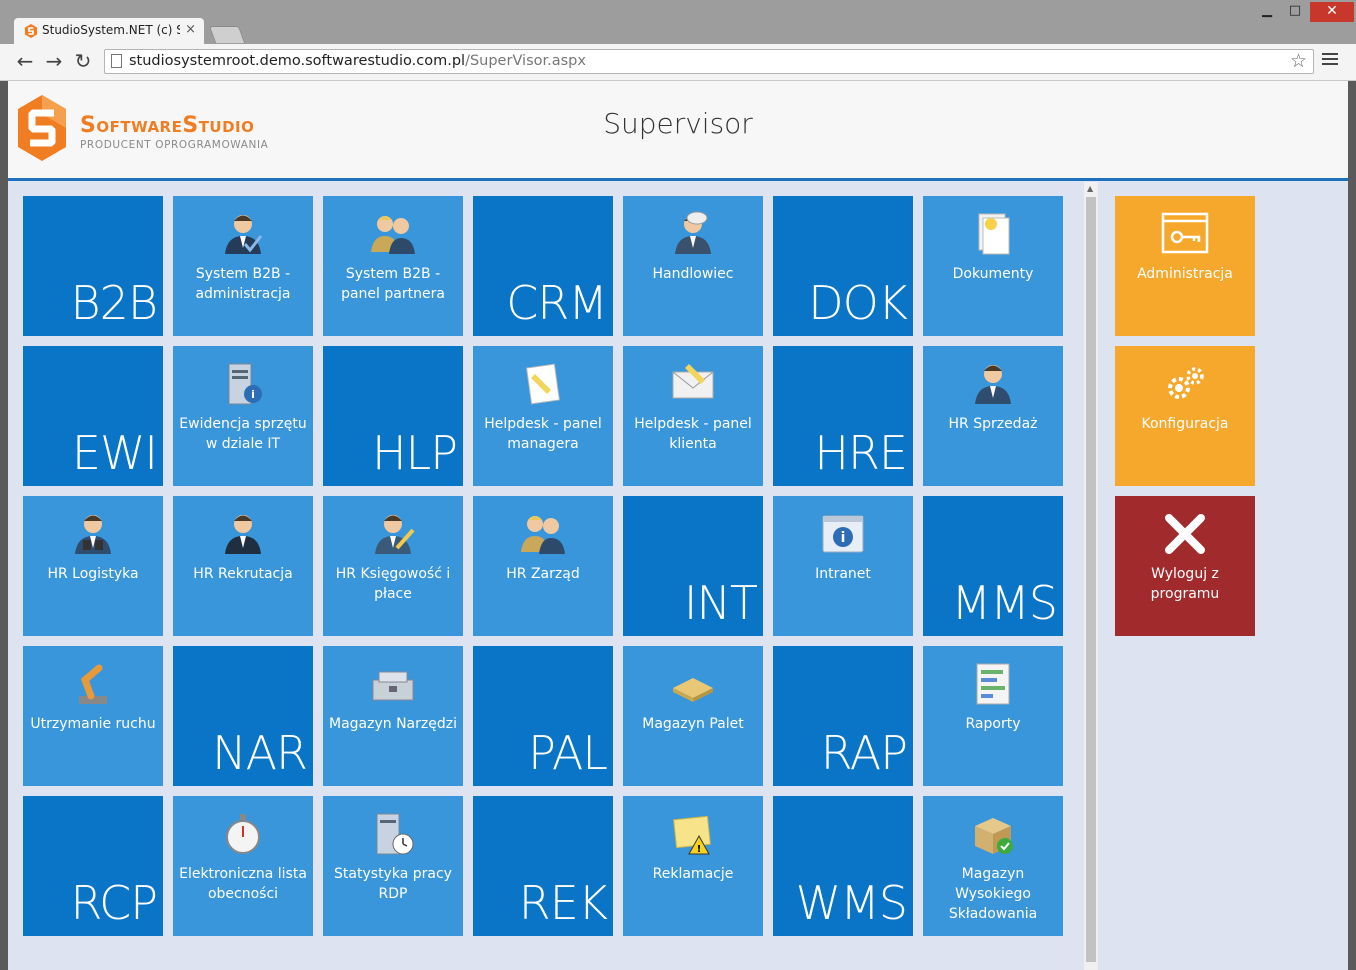 This screenshot has width=1356, height=970. I want to click on tile-module: System B2B - administracja, so click(243, 266).